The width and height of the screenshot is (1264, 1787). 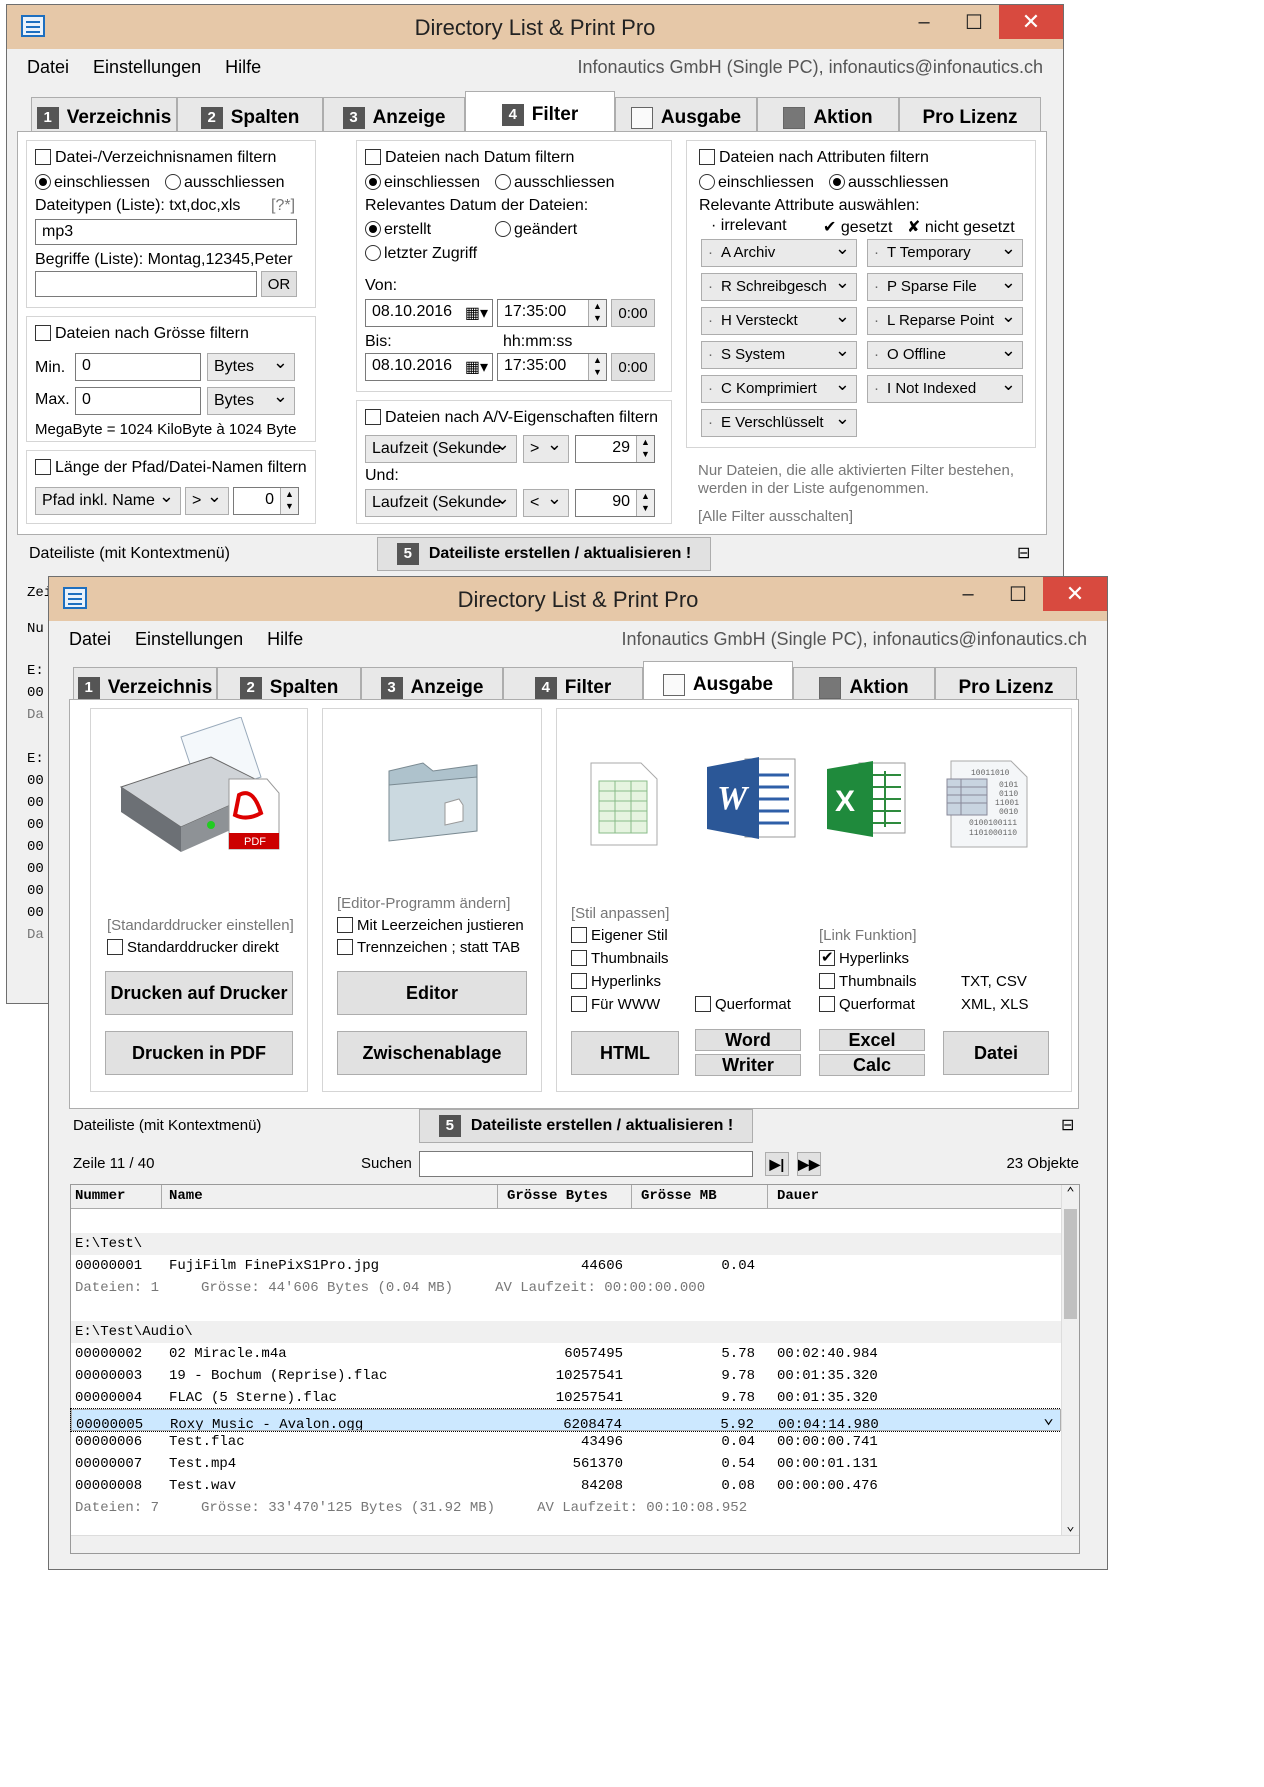 What do you see at coordinates (429, 367) in the screenshot?
I see `to-date-picker: 08.10.2016 ▦▾` at bounding box center [429, 367].